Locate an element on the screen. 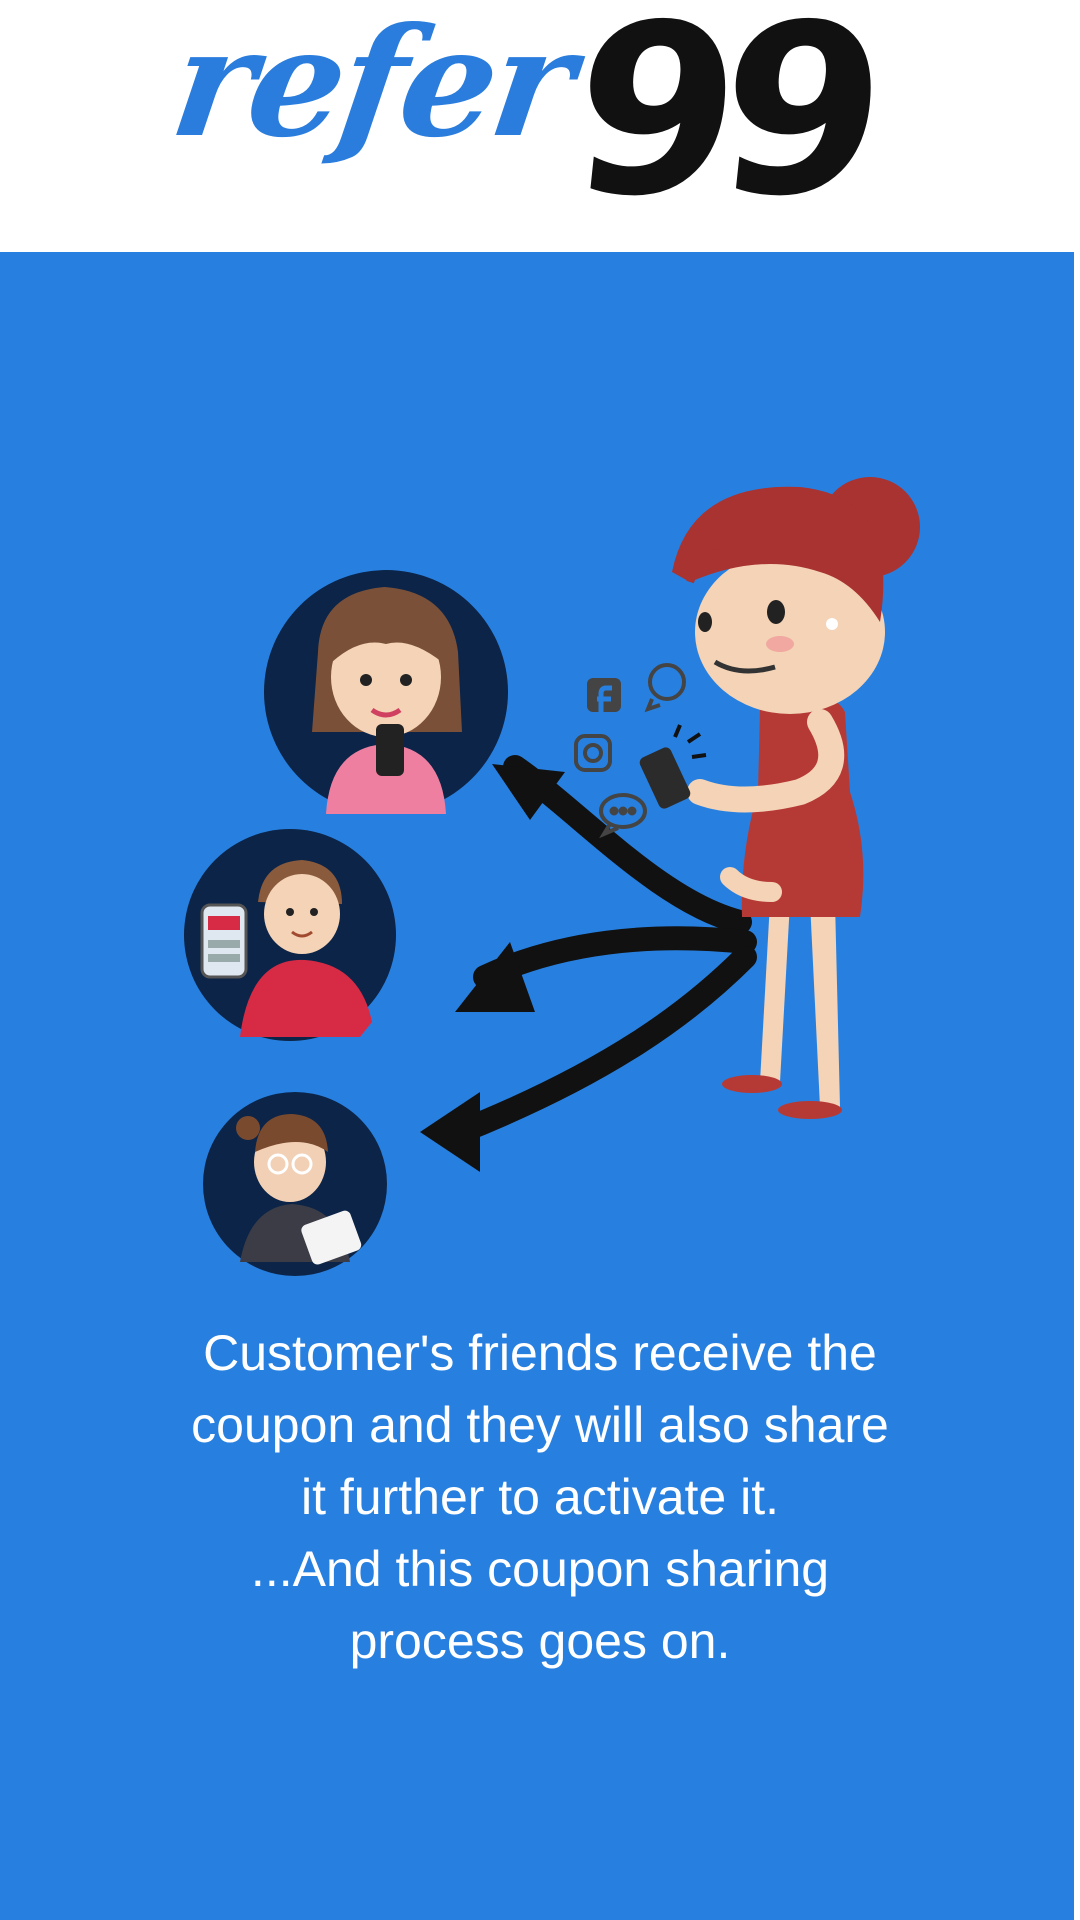 The image size is (1080, 1920). logo-99-number: 99 is located at coordinates (720, 124).